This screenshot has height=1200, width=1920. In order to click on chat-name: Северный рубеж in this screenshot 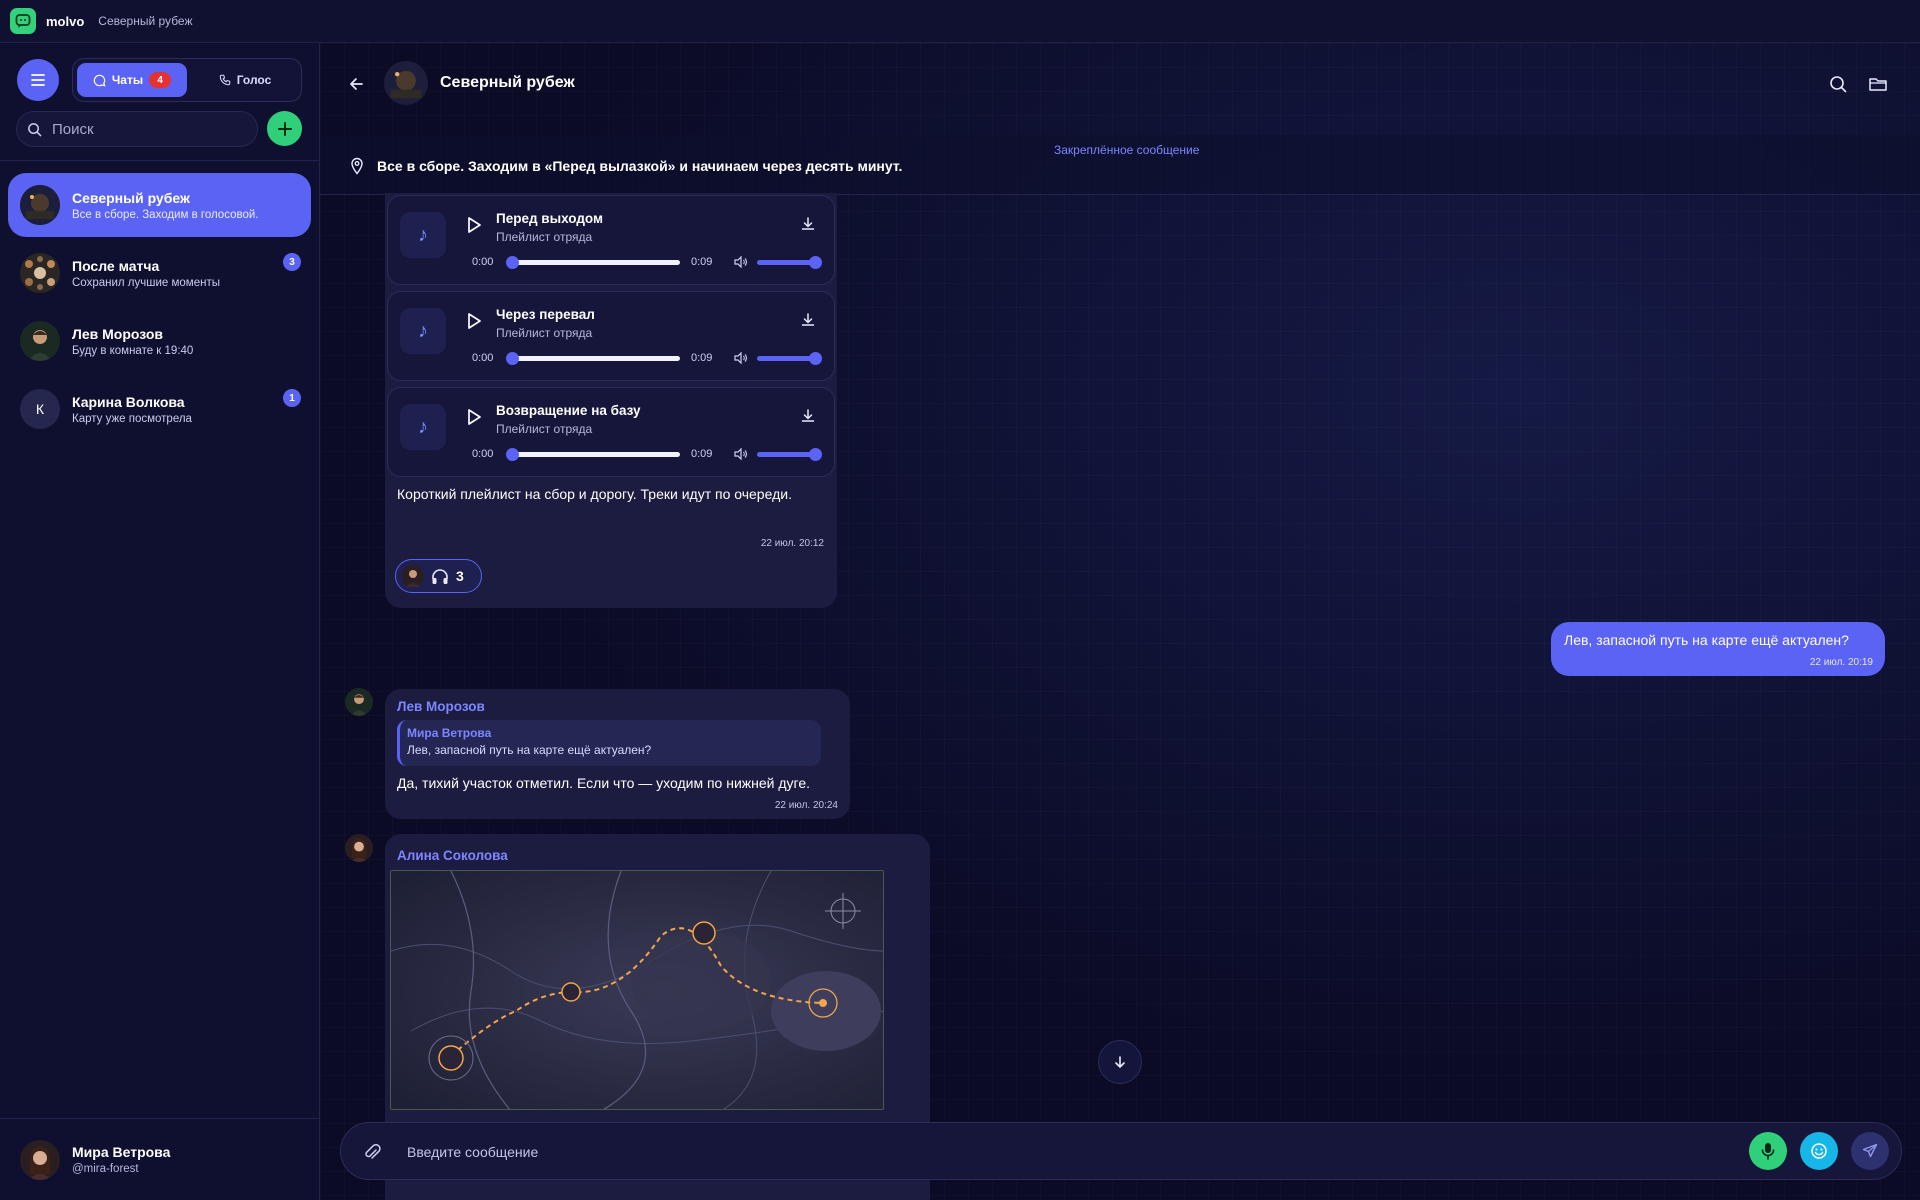, I will do `click(131, 197)`.